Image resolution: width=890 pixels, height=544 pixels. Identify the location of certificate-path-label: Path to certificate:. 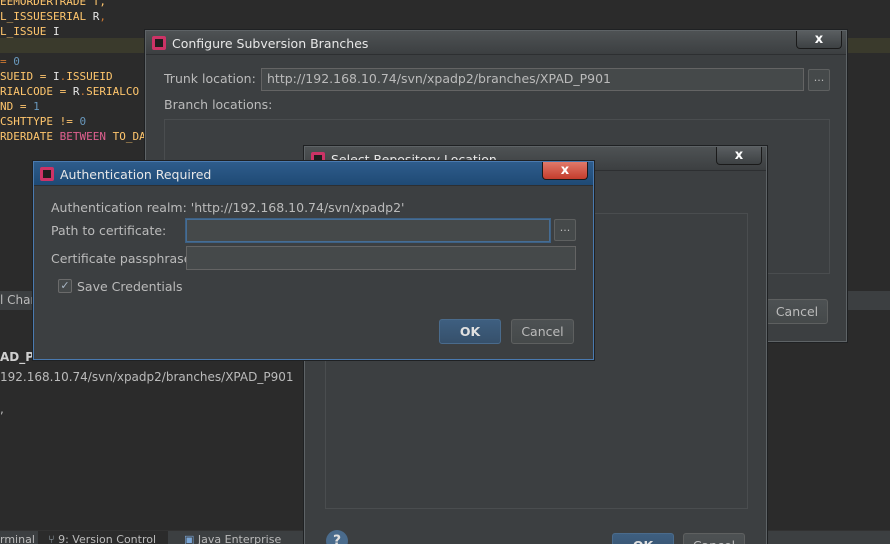
(109, 230).